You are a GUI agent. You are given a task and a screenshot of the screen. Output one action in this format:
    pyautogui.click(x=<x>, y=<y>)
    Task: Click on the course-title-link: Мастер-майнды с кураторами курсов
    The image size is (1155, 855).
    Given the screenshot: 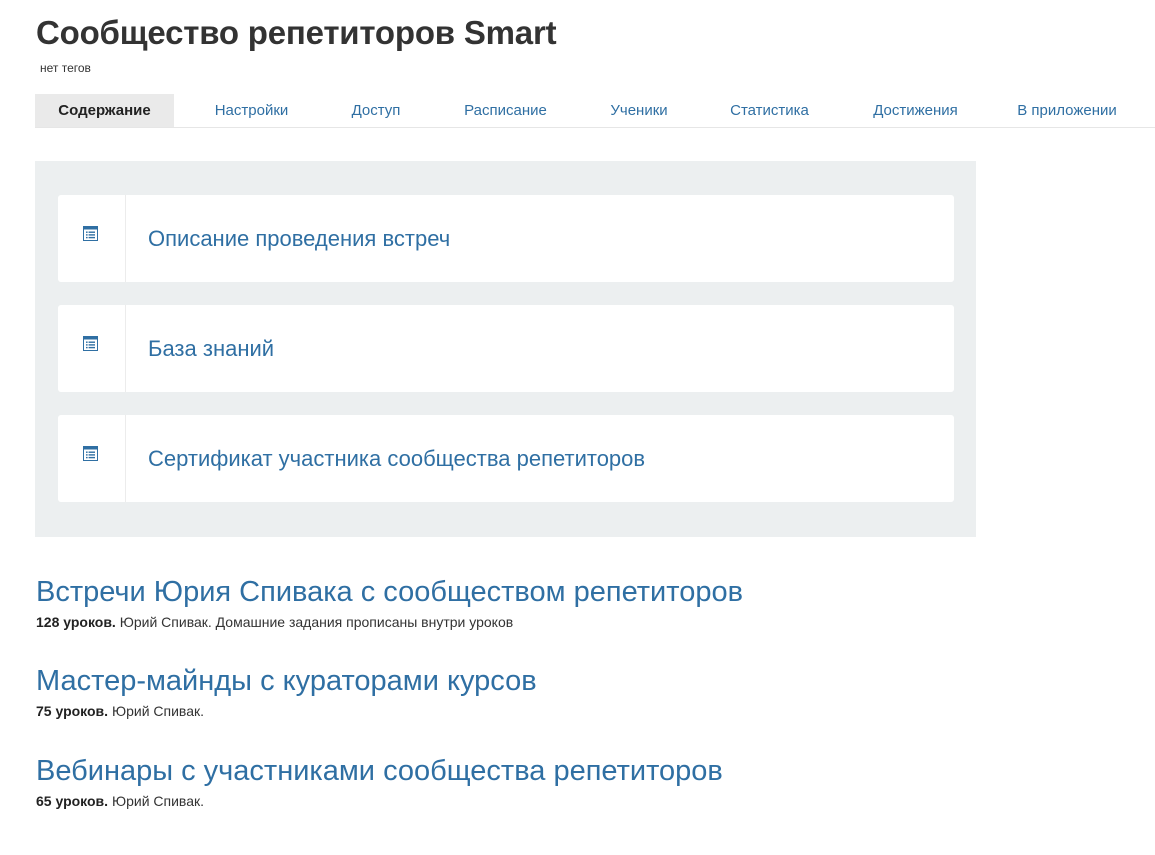 What is the action you would take?
    pyautogui.click(x=286, y=681)
    